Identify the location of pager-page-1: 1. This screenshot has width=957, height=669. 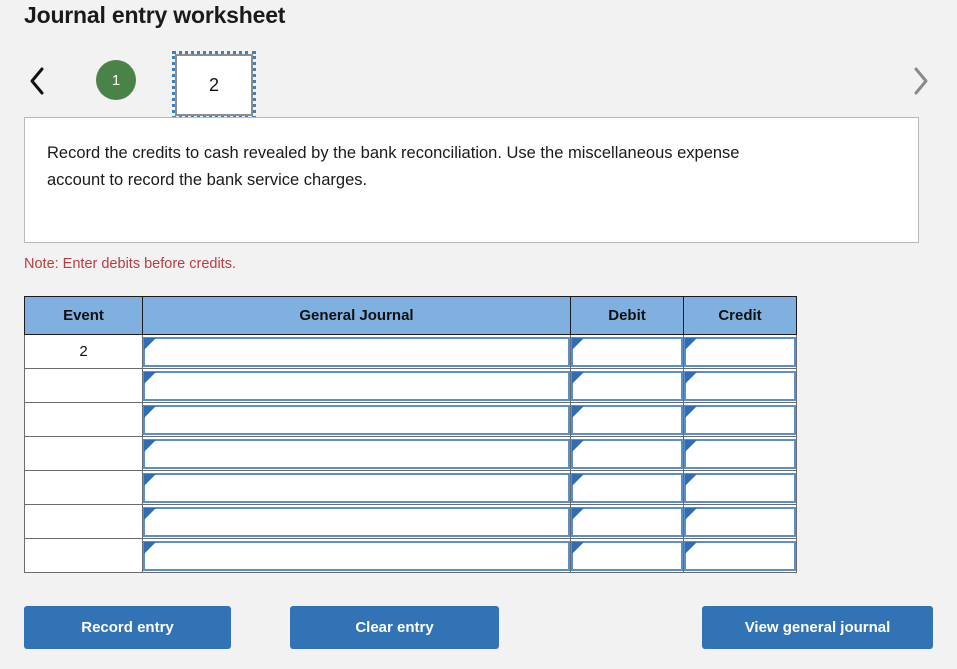
(116, 80).